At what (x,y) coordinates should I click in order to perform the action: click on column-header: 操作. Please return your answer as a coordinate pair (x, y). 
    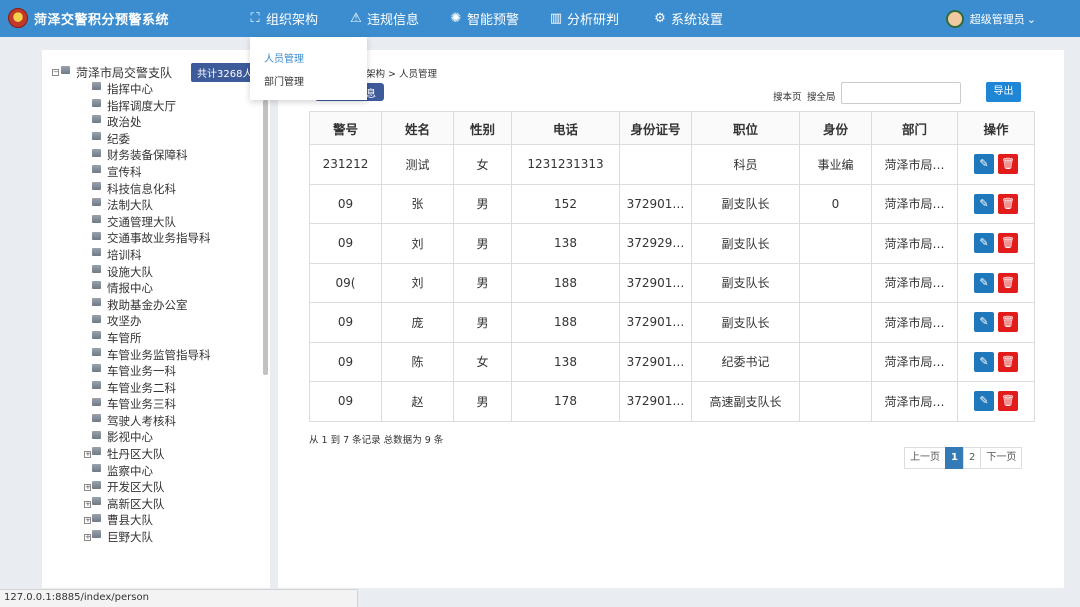
    Looking at the image, I should click on (996, 128).